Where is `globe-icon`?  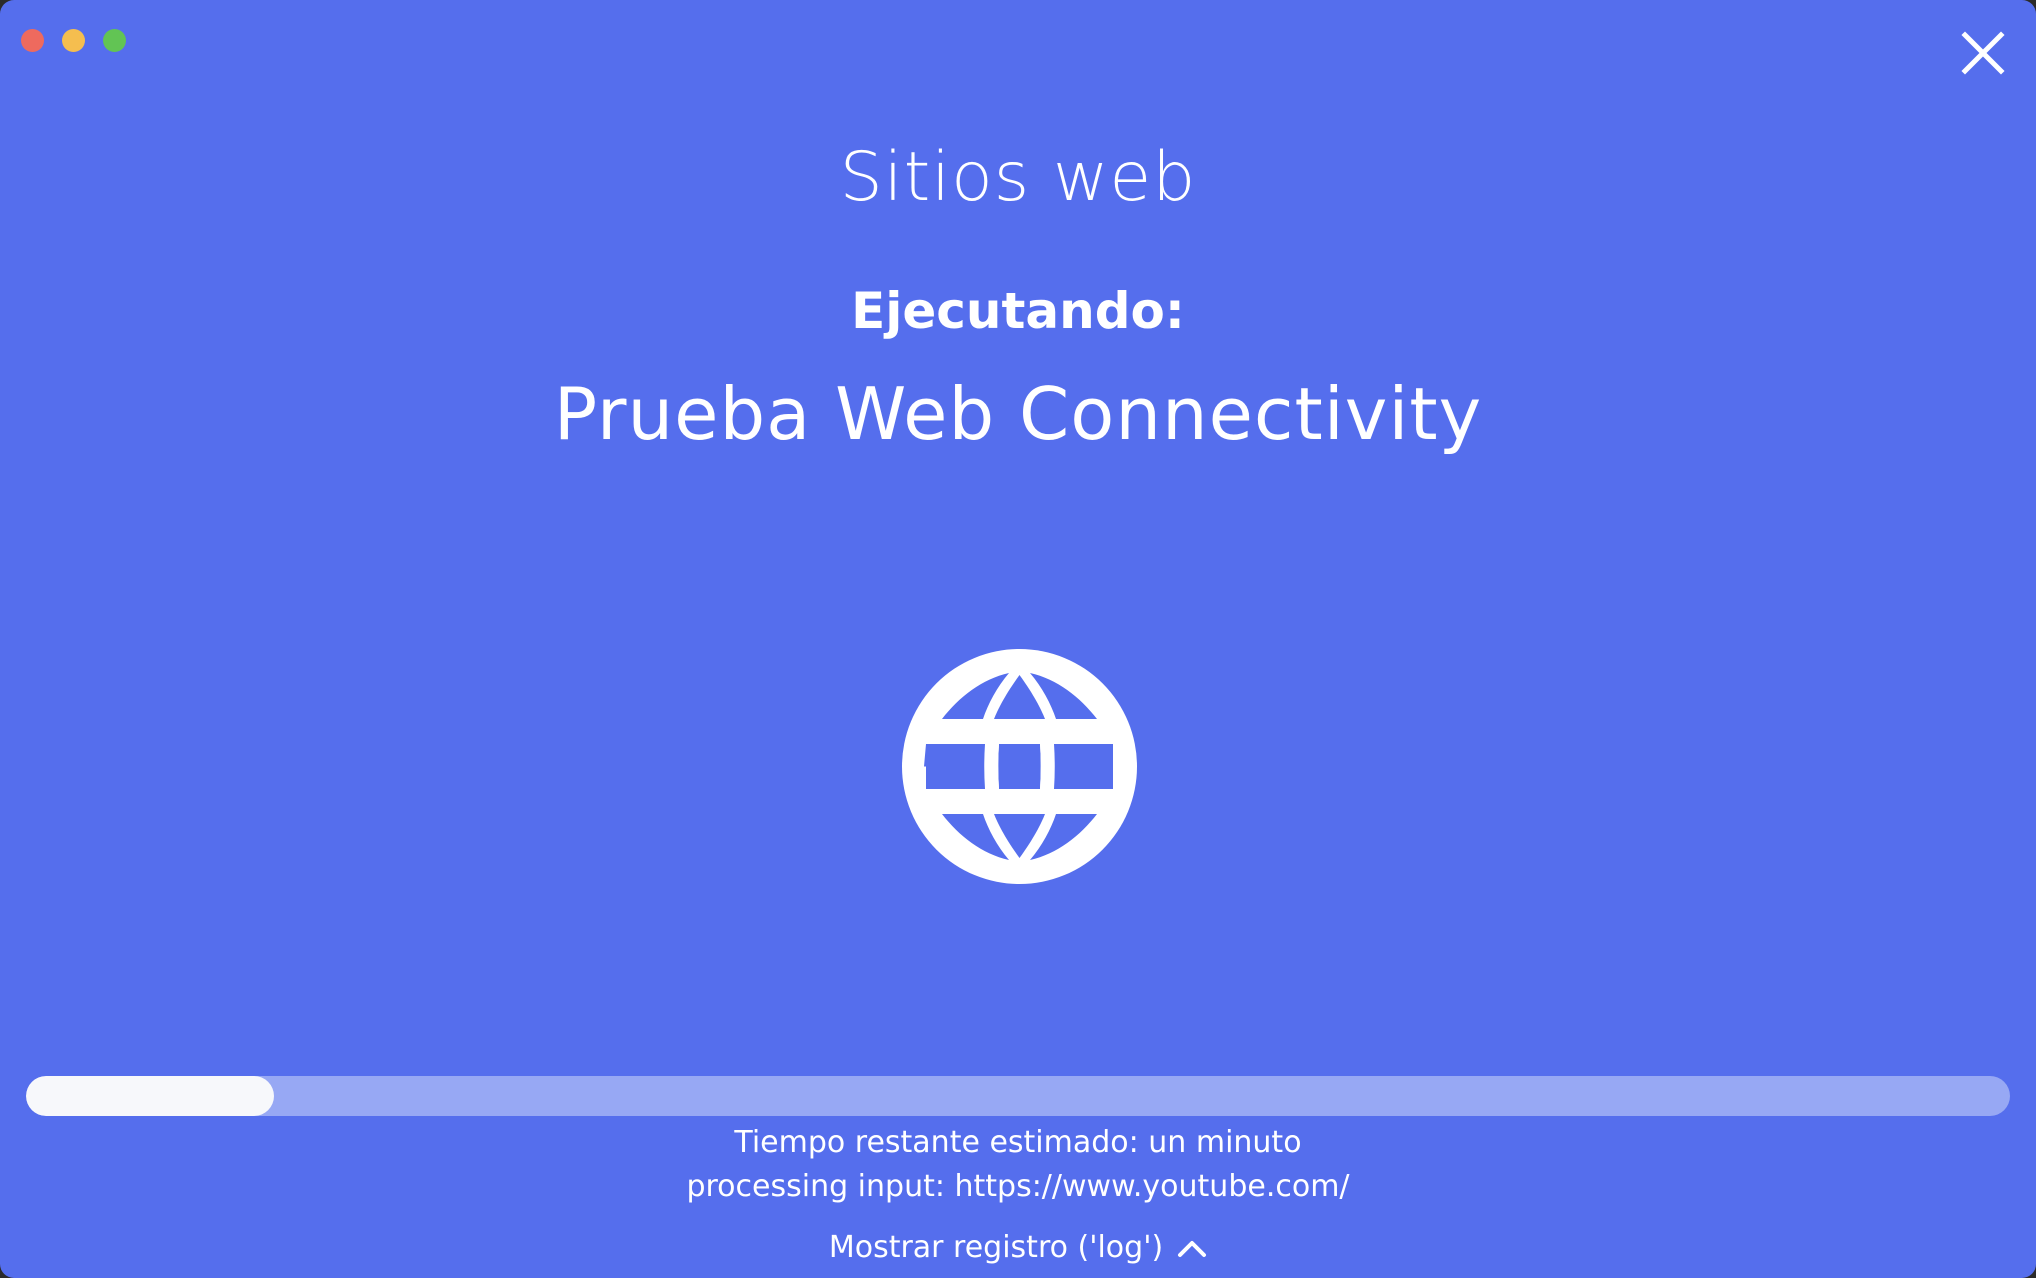 globe-icon is located at coordinates (1019, 766).